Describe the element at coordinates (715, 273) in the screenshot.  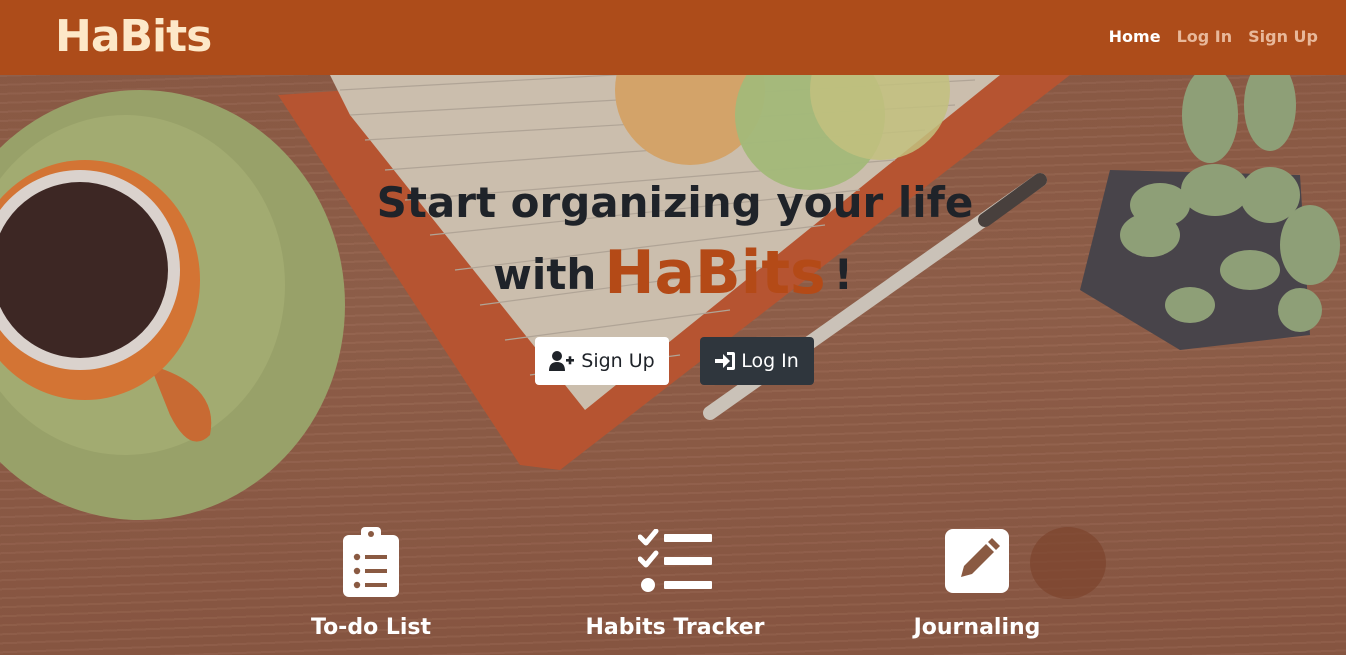
I see `headline-brand: HaBits` at that location.